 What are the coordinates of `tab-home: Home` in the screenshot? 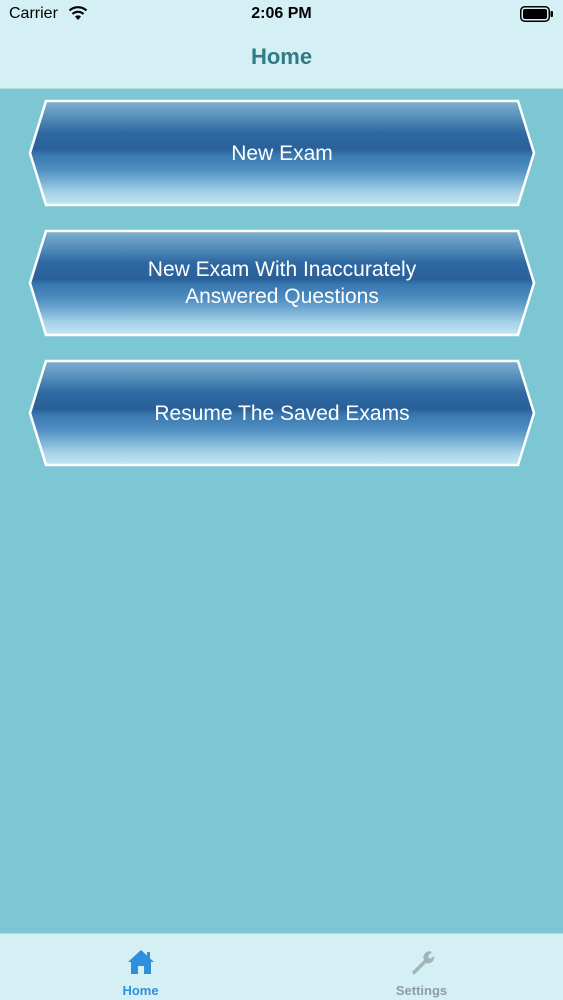 It's located at (140, 967).